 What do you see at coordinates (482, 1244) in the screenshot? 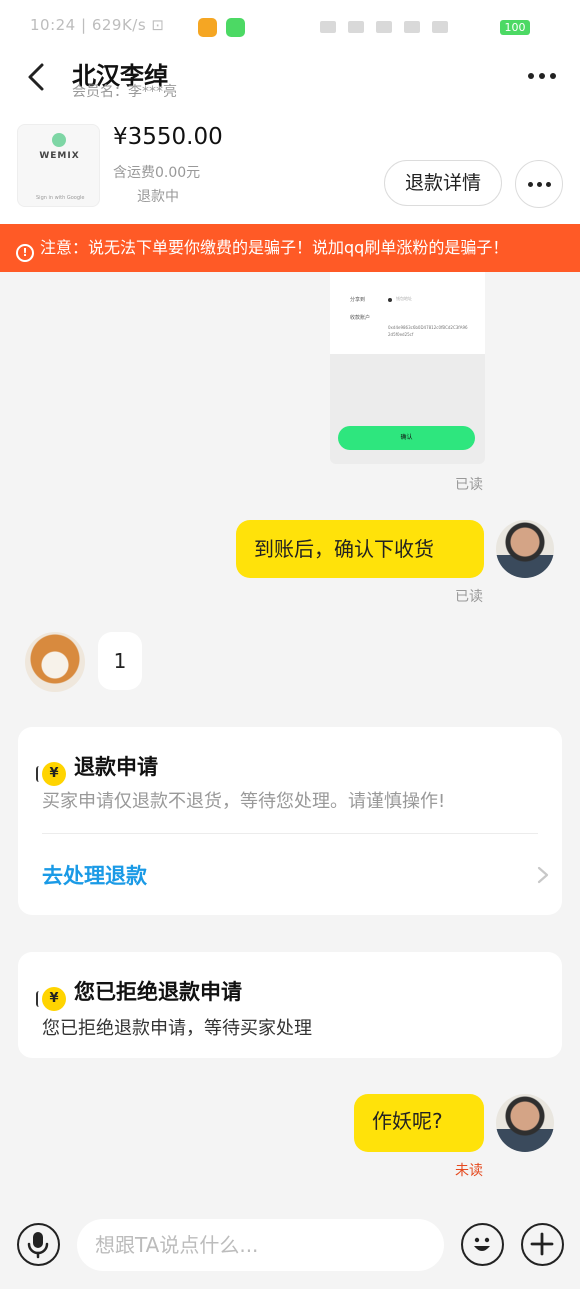
I see `emoji-icon` at bounding box center [482, 1244].